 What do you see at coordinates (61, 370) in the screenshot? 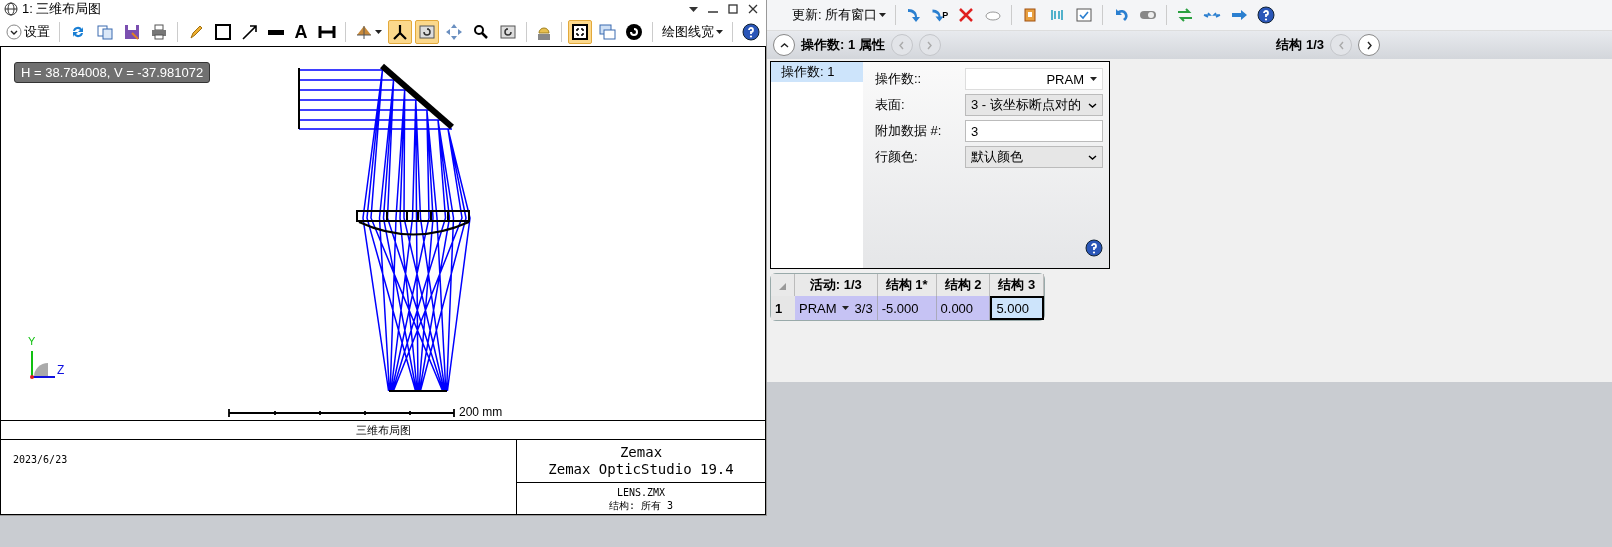
I see `axis-label: Z` at bounding box center [61, 370].